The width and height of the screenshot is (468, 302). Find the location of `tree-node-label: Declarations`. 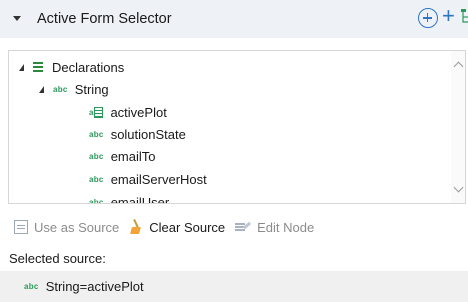

tree-node-label: Declarations is located at coordinates (88, 67).